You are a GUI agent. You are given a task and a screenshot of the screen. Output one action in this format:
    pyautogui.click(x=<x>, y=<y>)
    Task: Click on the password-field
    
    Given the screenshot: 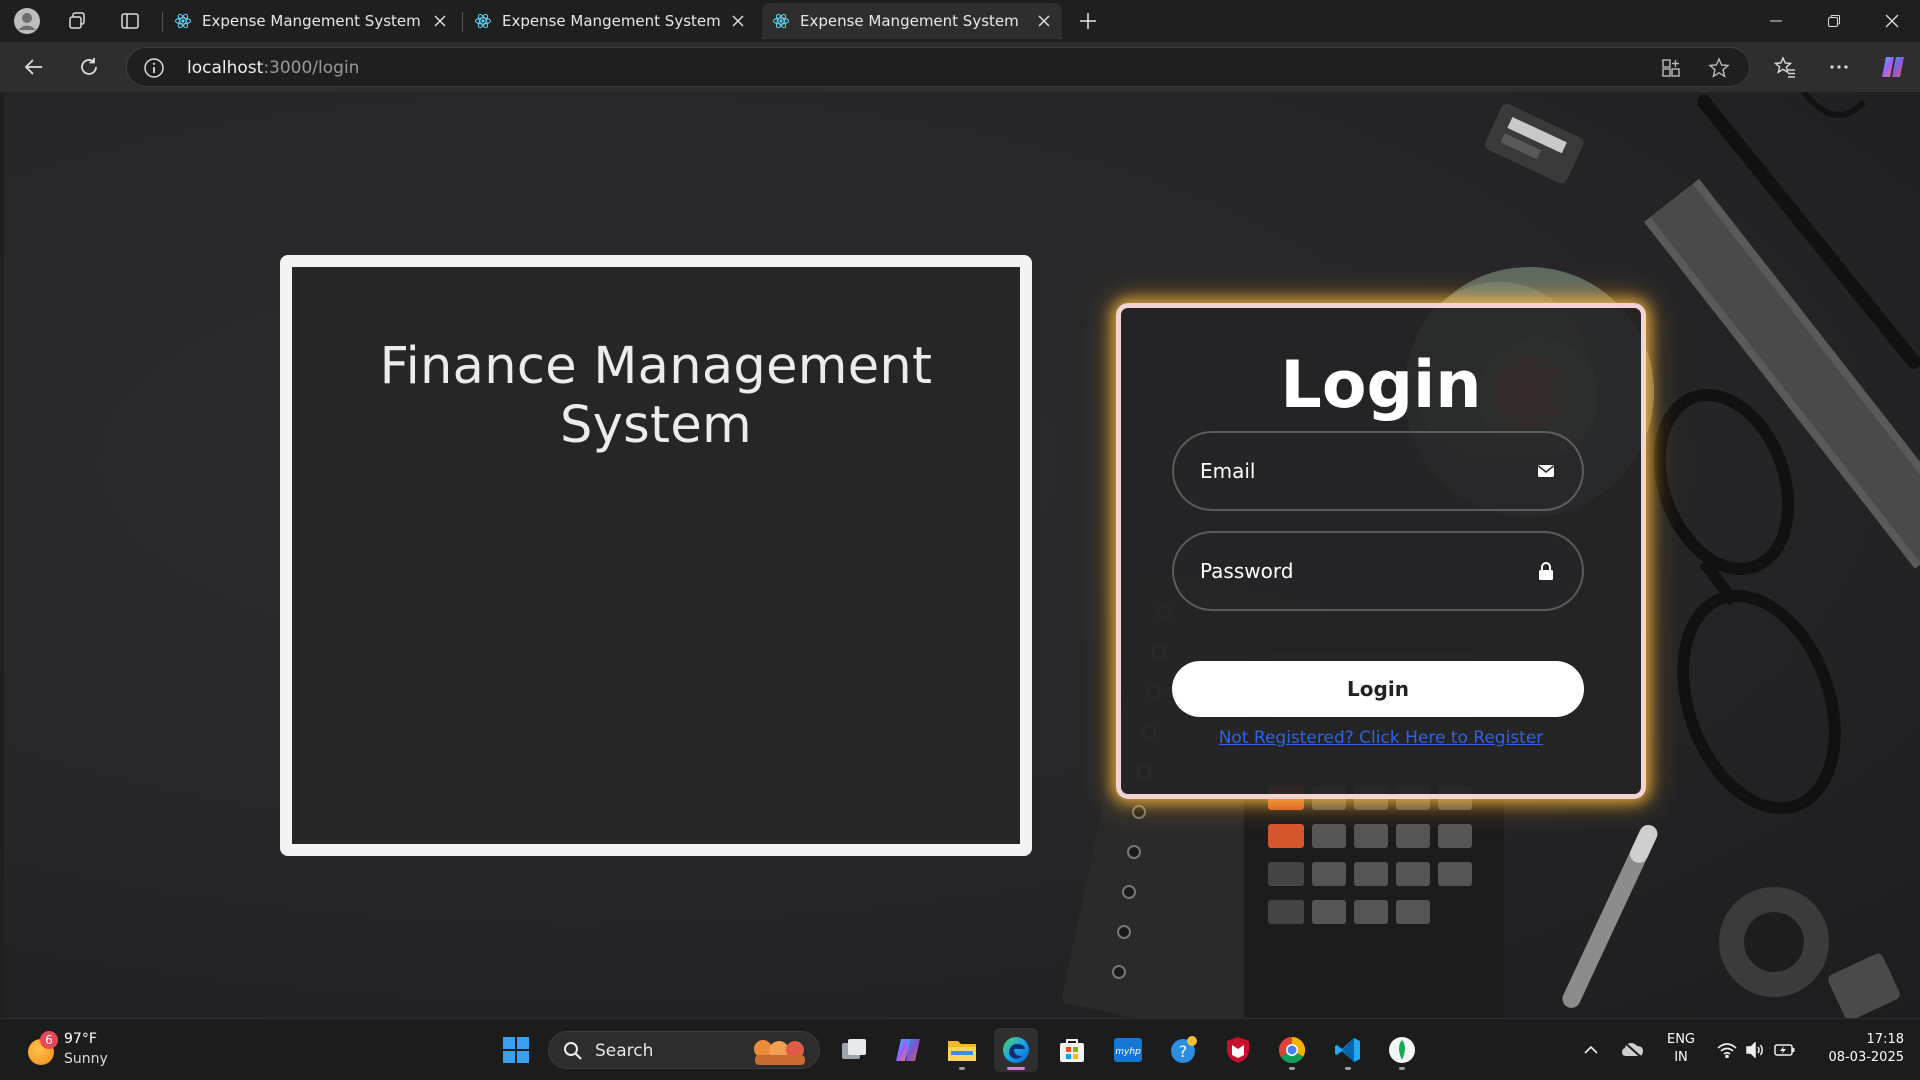 What is the action you would take?
    pyautogui.click(x=1378, y=571)
    